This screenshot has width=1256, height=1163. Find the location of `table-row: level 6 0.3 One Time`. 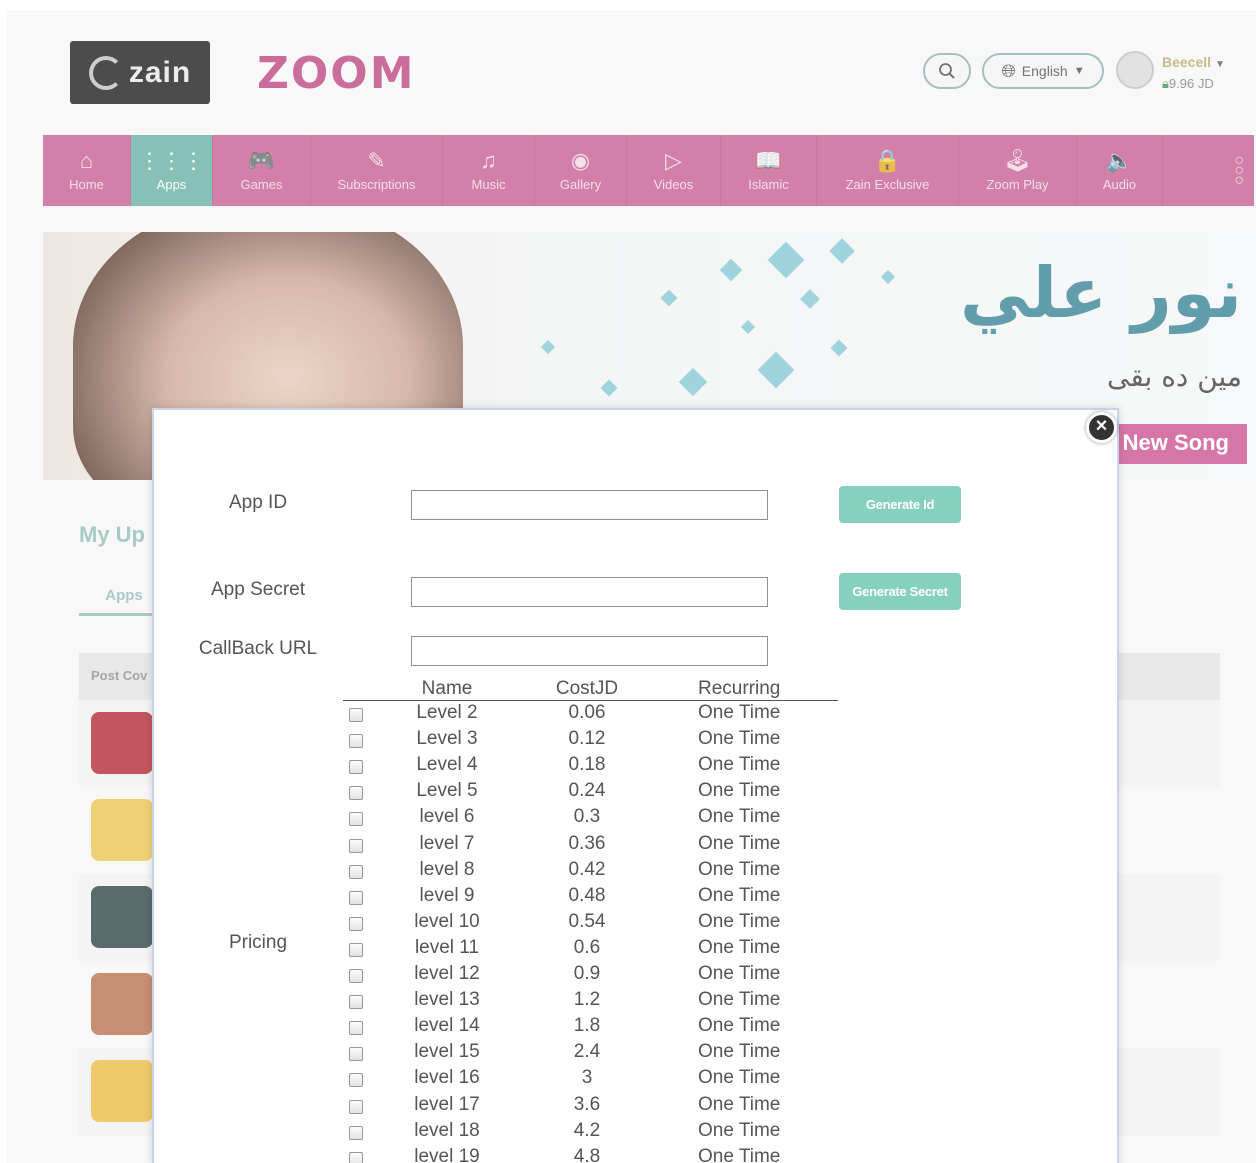

table-row: level 6 0.3 One Time is located at coordinates (589, 819).